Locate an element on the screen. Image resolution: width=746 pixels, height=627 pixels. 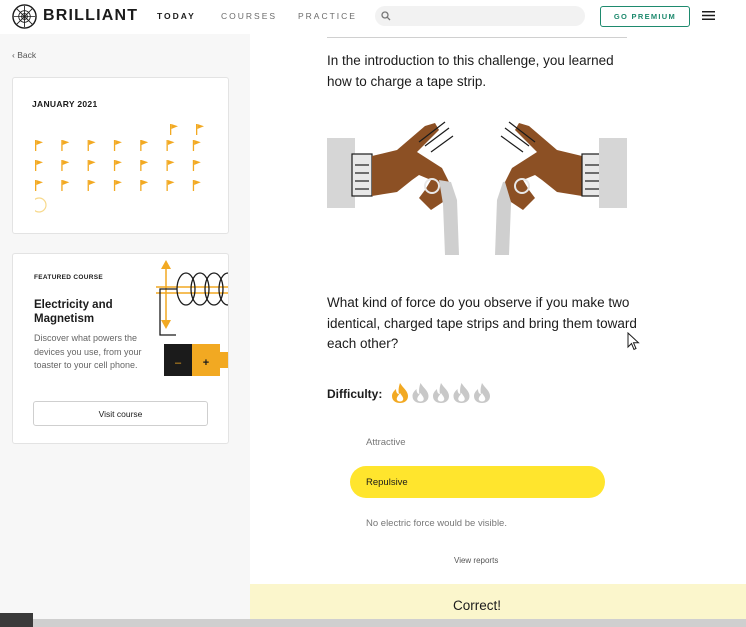
hamburger-menu-icon is located at coordinates (708, 15).